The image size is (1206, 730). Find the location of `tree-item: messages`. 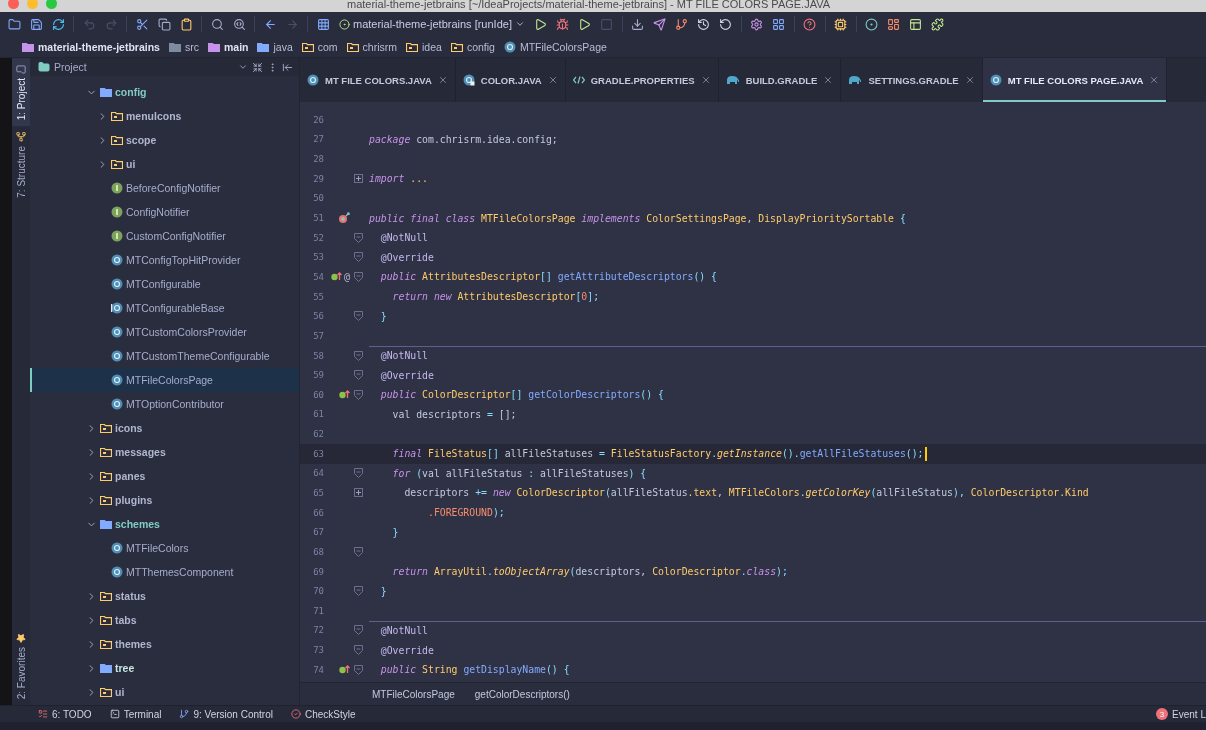

tree-item: messages is located at coordinates (164, 452).